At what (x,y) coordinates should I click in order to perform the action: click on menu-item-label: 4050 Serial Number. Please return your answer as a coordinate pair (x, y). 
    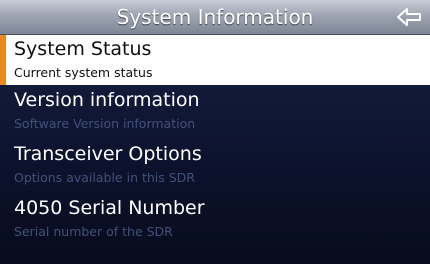
    Looking at the image, I should click on (109, 208).